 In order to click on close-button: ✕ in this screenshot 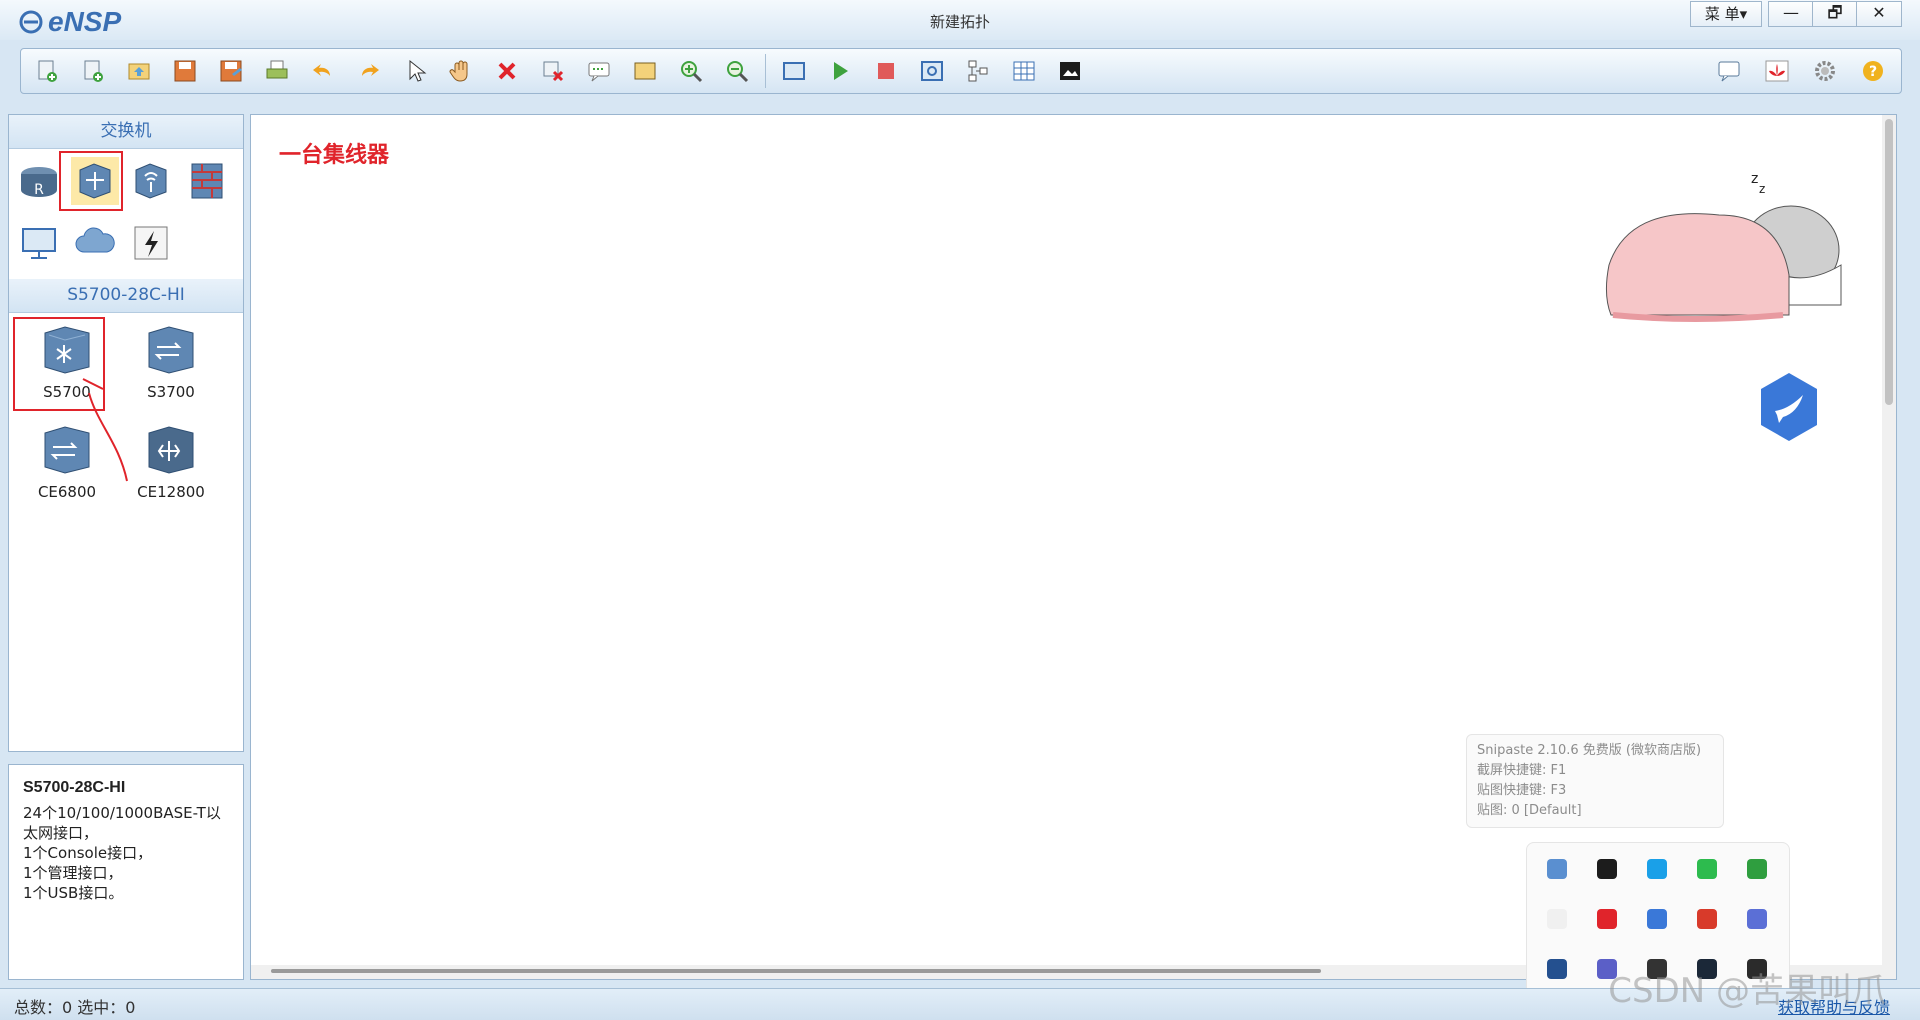, I will do `click(1879, 14)`.